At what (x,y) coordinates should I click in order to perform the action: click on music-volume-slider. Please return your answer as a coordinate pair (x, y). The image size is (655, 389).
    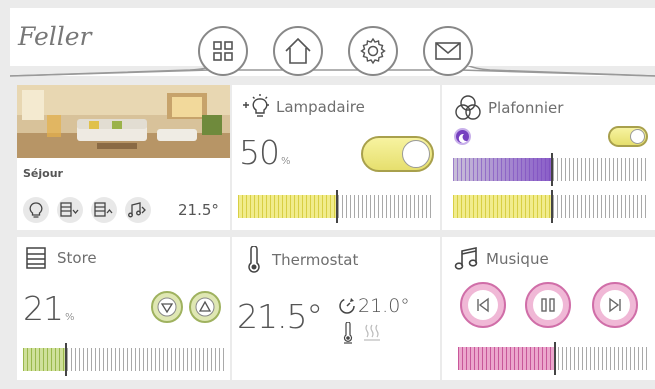
    Looking at the image, I should click on (553, 358).